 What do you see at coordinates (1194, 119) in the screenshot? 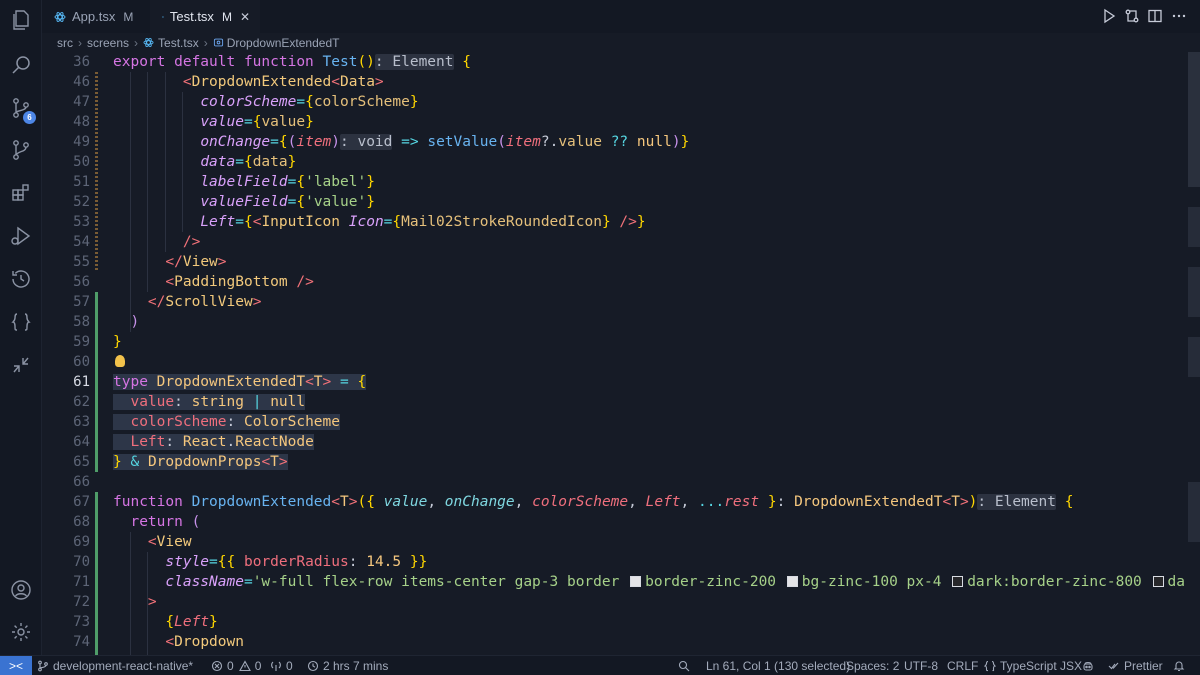
I see `scrollbar-thumb` at bounding box center [1194, 119].